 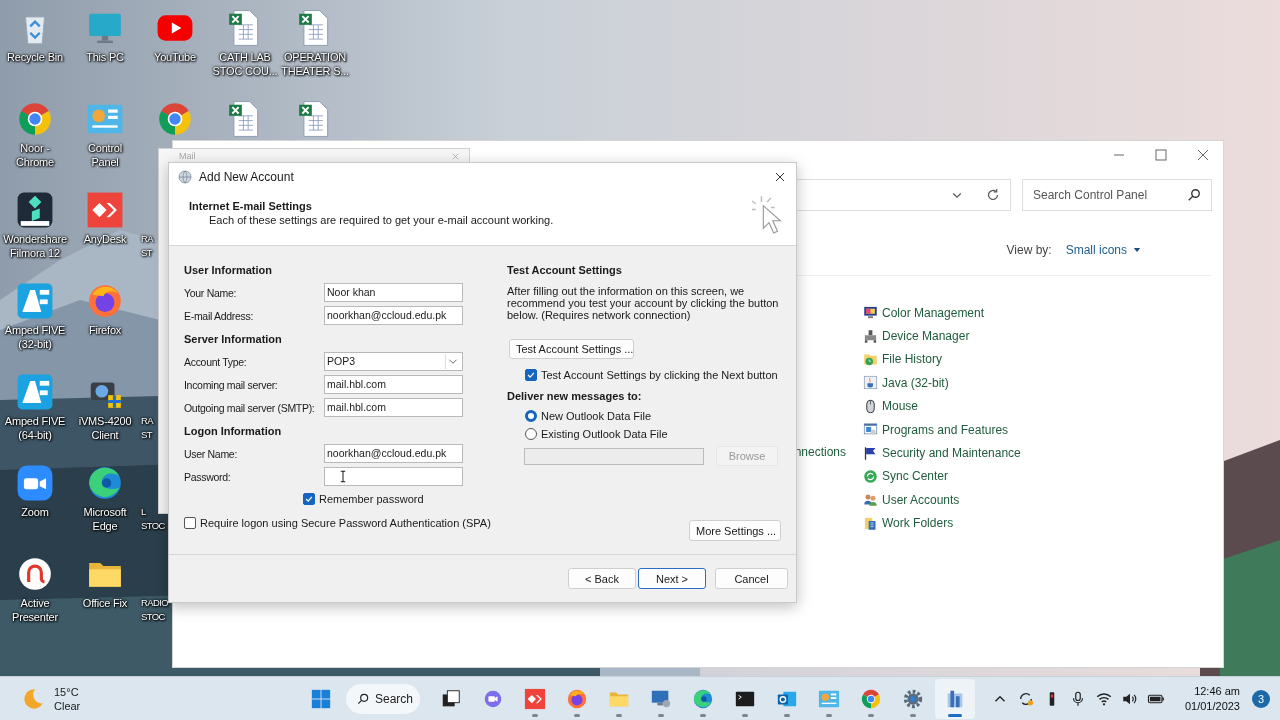 What do you see at coordinates (233, 430) in the screenshot?
I see `section-title: Logon Information` at bounding box center [233, 430].